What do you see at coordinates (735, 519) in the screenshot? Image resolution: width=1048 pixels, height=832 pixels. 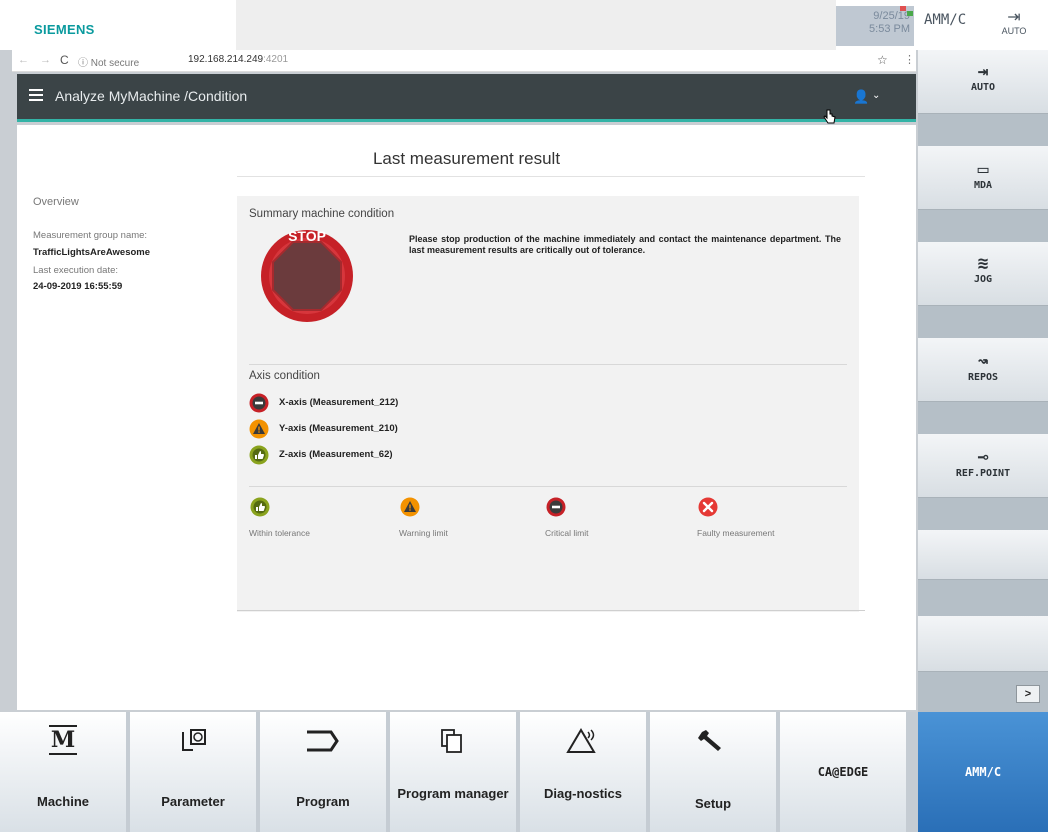 I see `legend-faulty-measurement: Faulty measurement` at bounding box center [735, 519].